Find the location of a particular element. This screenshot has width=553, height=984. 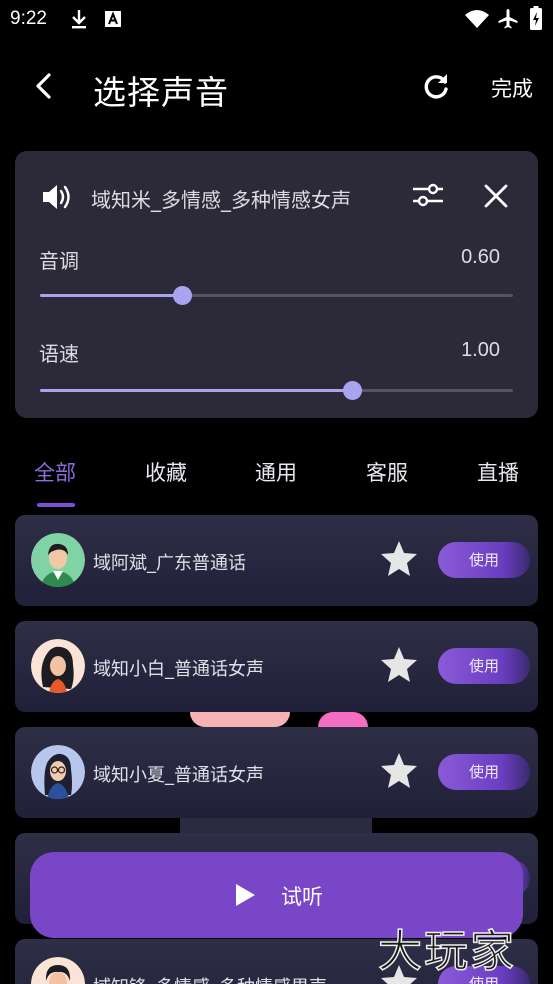

status-bar: 9:22 is located at coordinates (276, 19).